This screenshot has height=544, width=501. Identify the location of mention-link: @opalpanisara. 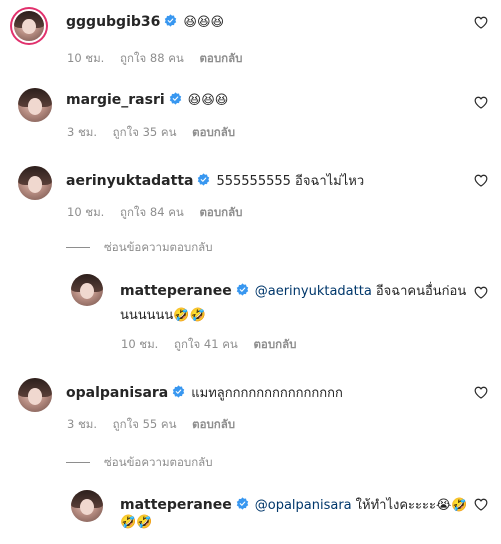
(303, 505).